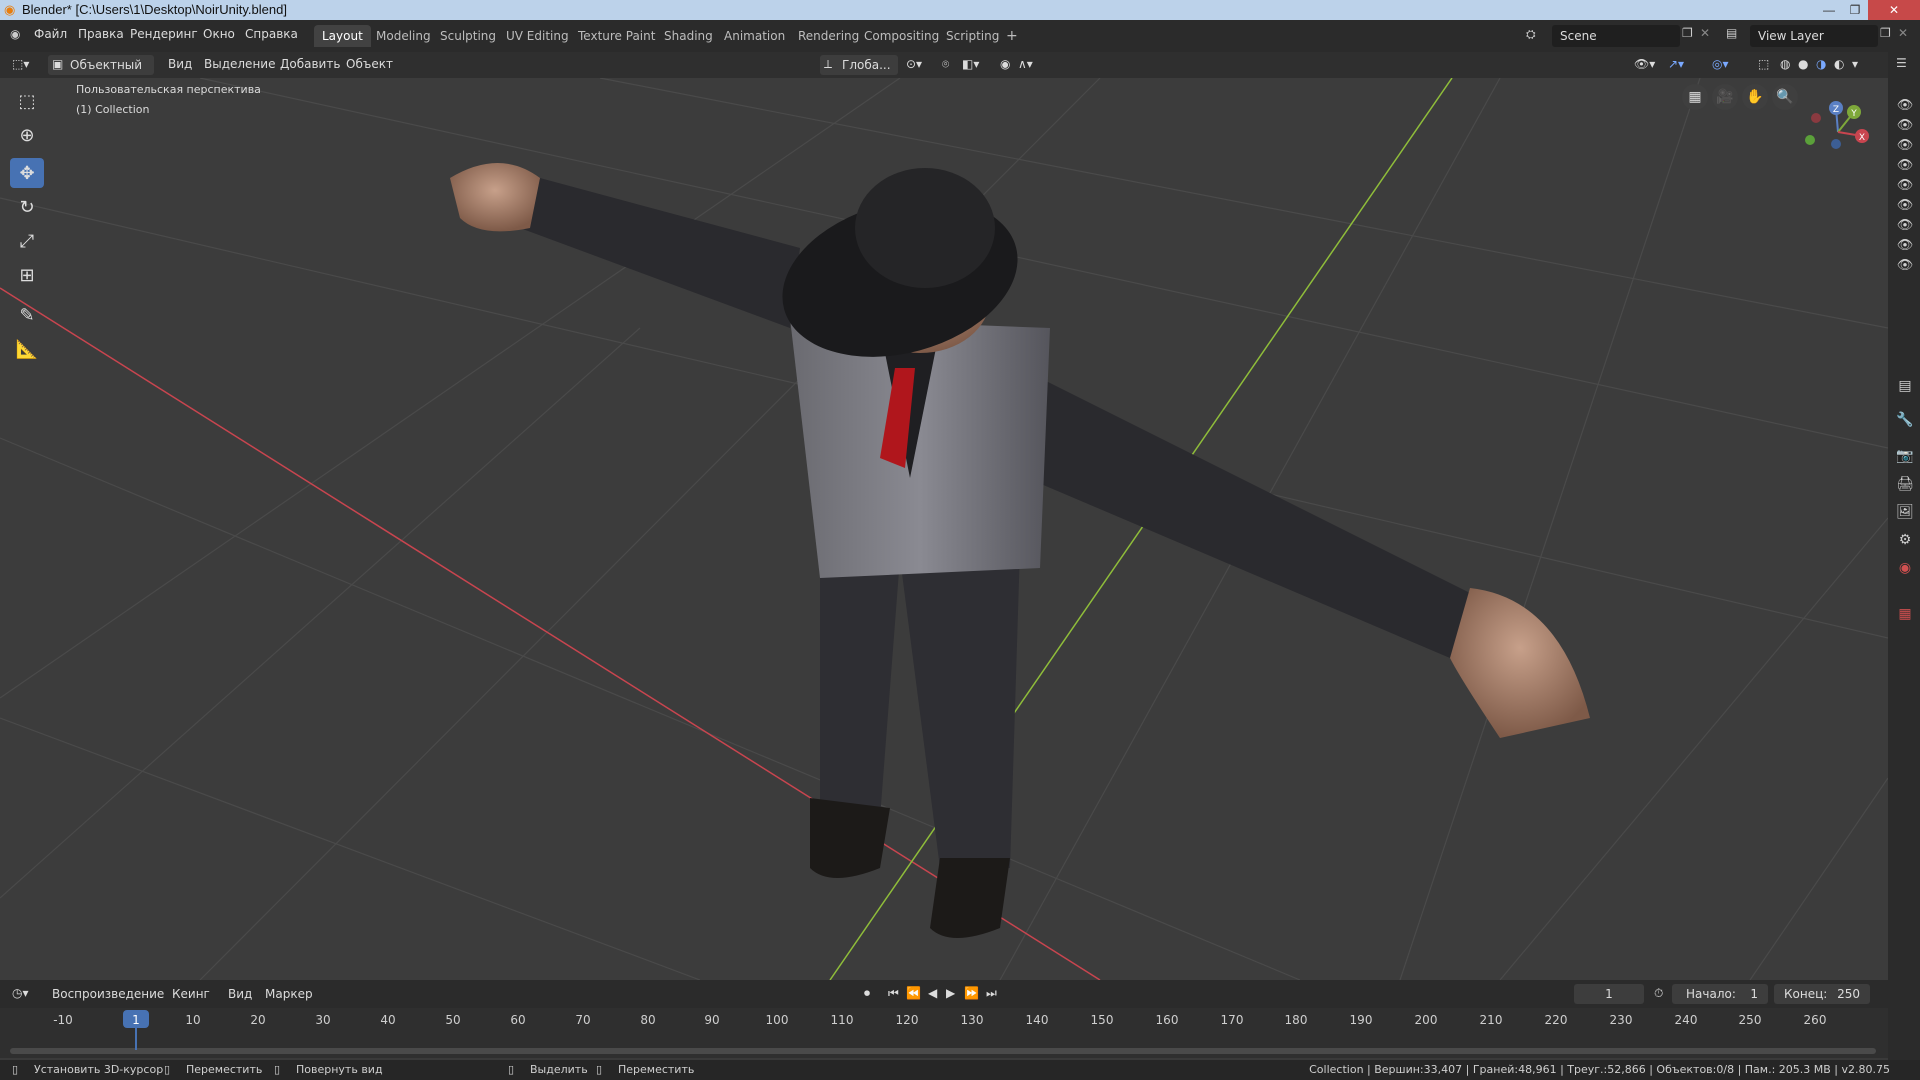 This screenshot has width=1920, height=1080. What do you see at coordinates (20, 64) in the screenshot?
I see `editor-type-icon: ⬚▾` at bounding box center [20, 64].